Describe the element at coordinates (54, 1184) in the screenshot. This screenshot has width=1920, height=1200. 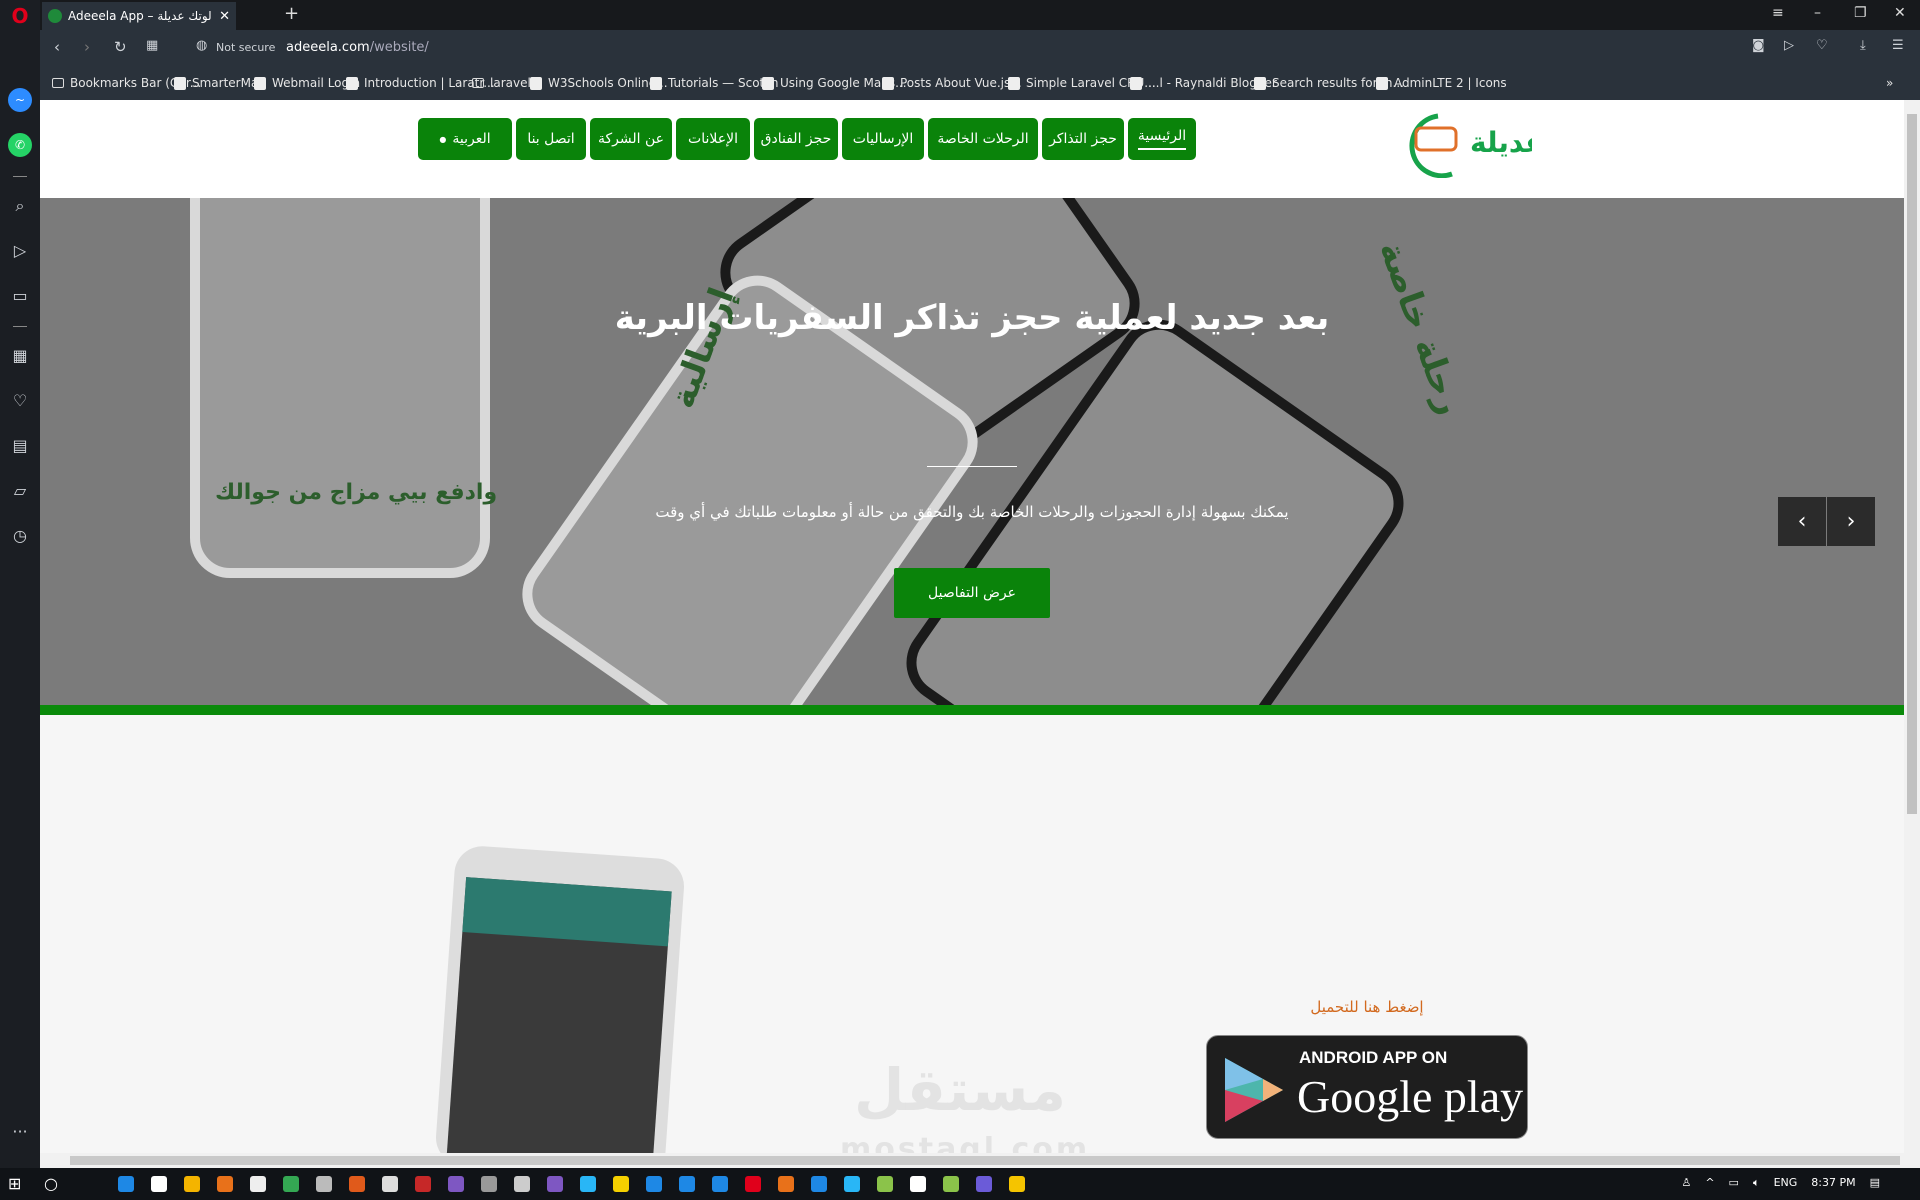
I see `cortana-icon: ○` at that location.